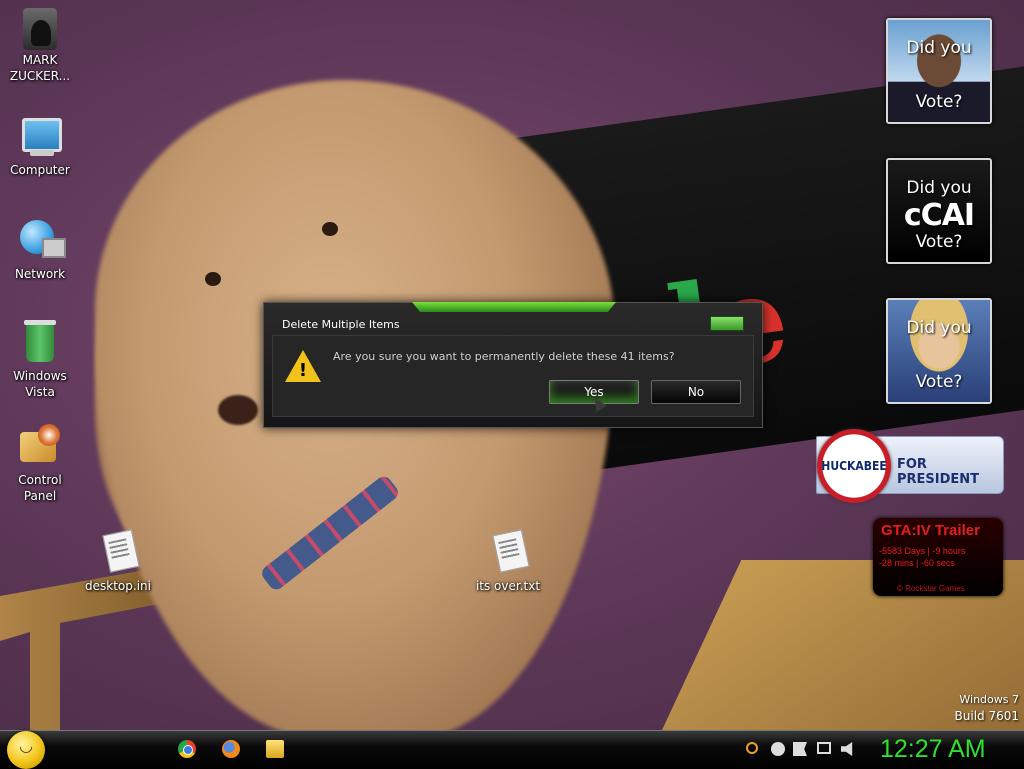 Image resolution: width=1024 pixels, height=769 pixels. I want to click on control-panel-icon, so click(40, 446).